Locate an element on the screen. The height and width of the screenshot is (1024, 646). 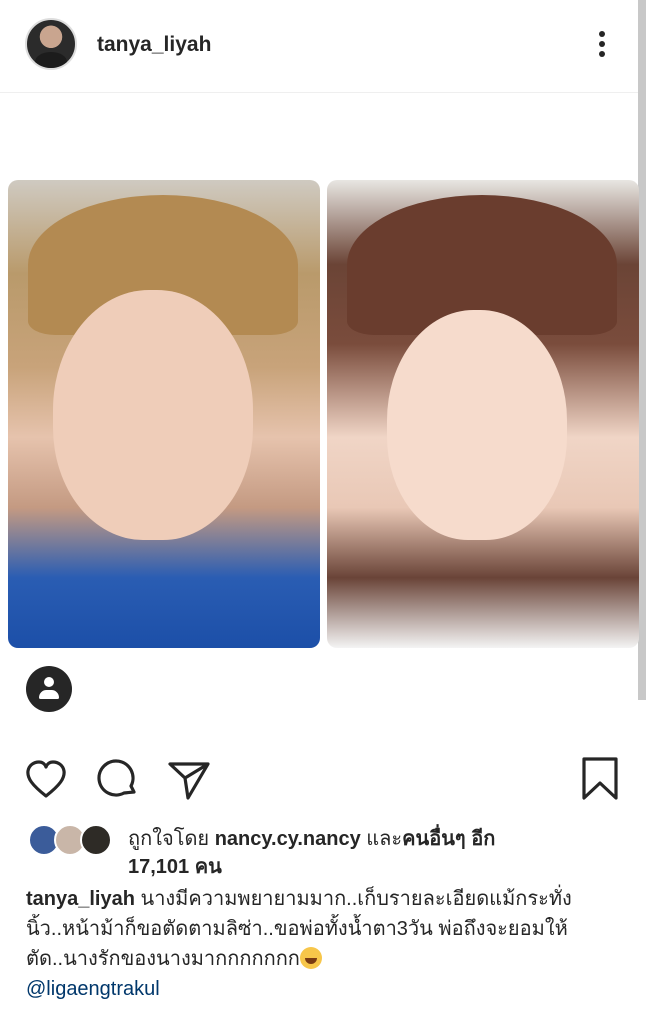
bookmark-icon is located at coordinates (600, 779).